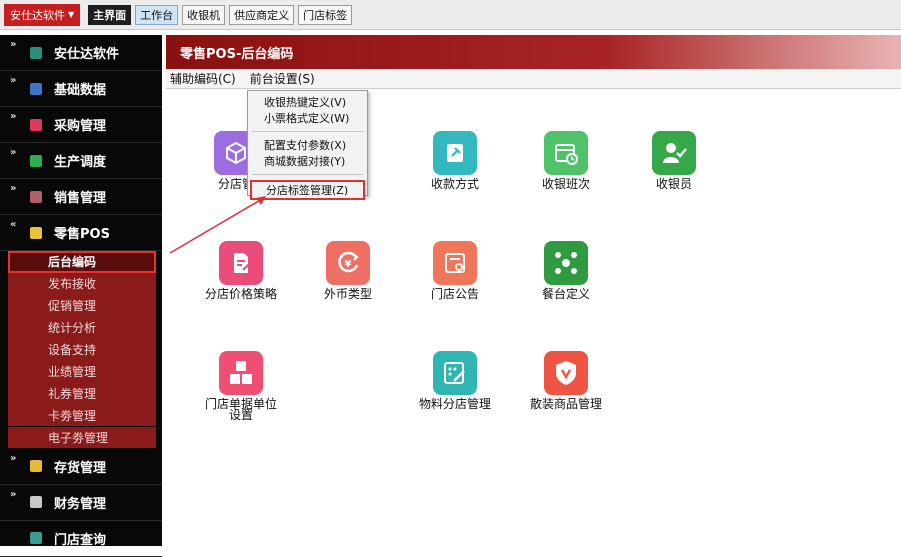 The width and height of the screenshot is (901, 557). I want to click on submenu-promotion: 促销管理, so click(82, 305).